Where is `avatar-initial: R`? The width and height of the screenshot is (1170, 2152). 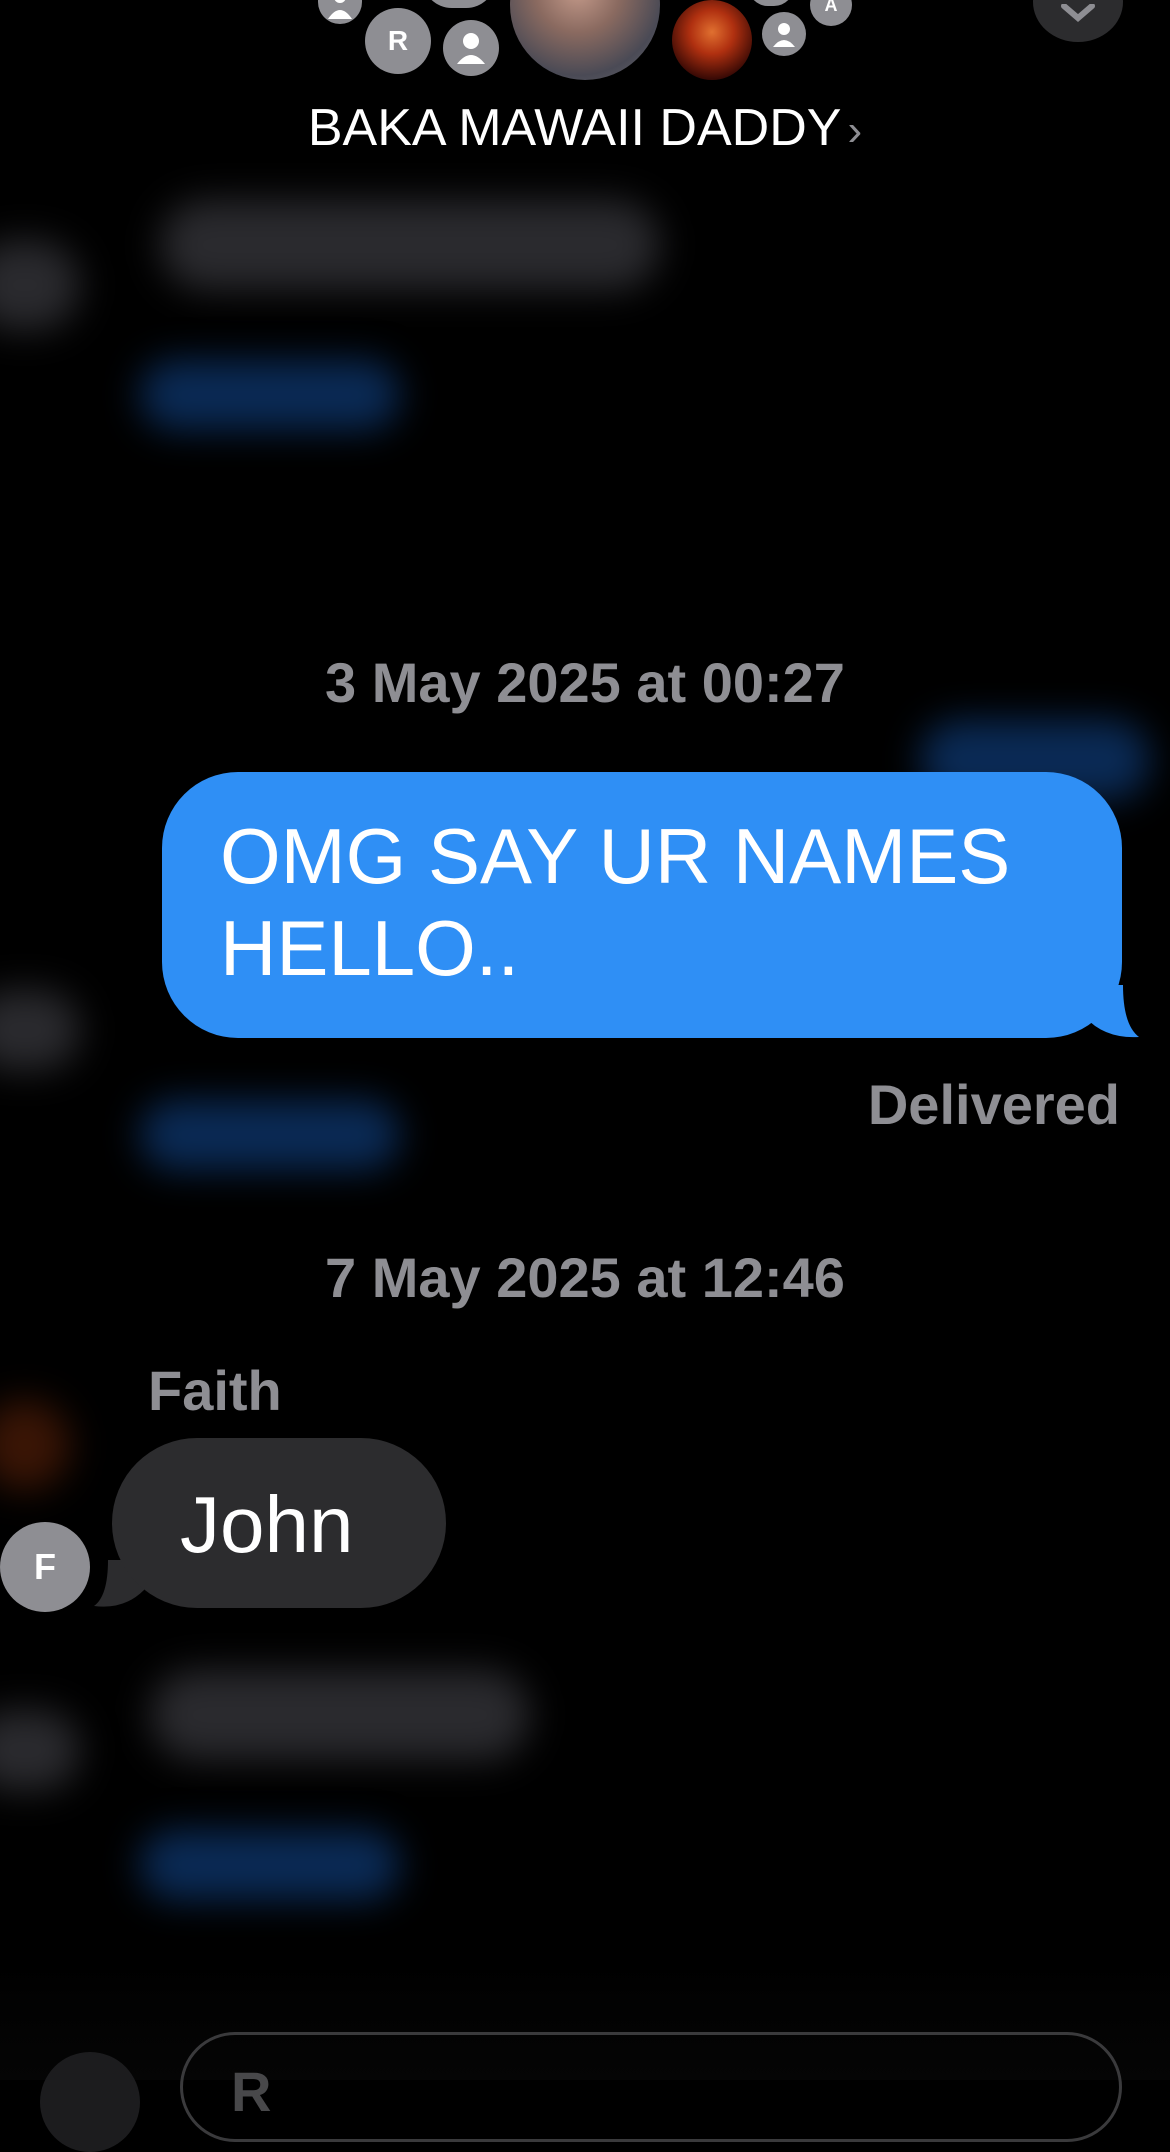 avatar-initial: R is located at coordinates (398, 40).